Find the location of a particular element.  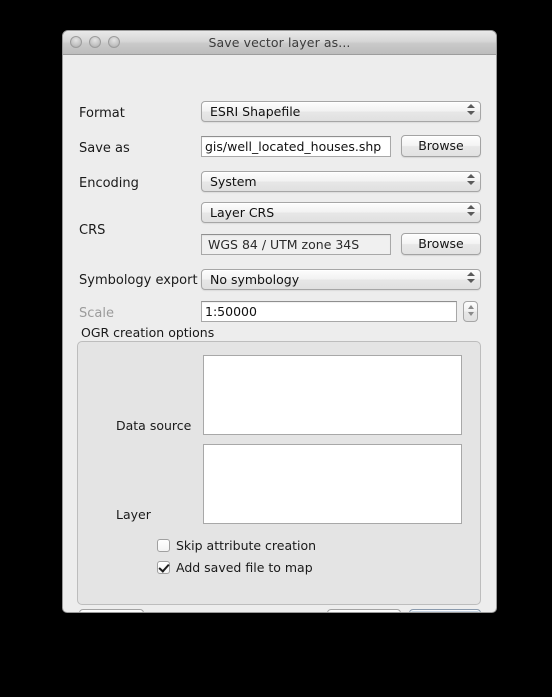

save-as-value: gis/well_located_houses.shp is located at coordinates (293, 146).